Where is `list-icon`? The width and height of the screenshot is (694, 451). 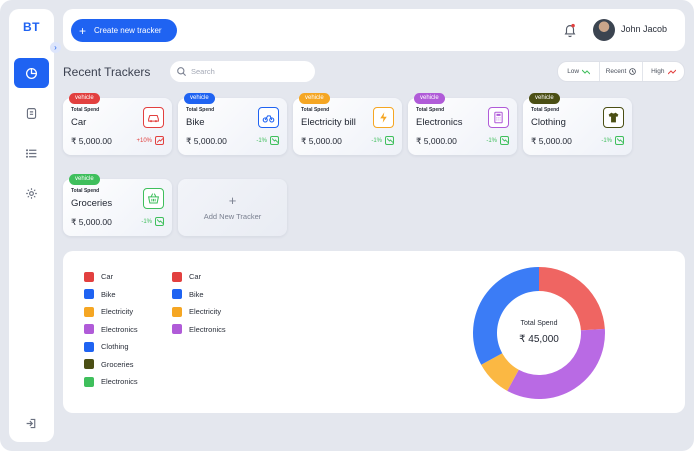
list-icon is located at coordinates (31, 153).